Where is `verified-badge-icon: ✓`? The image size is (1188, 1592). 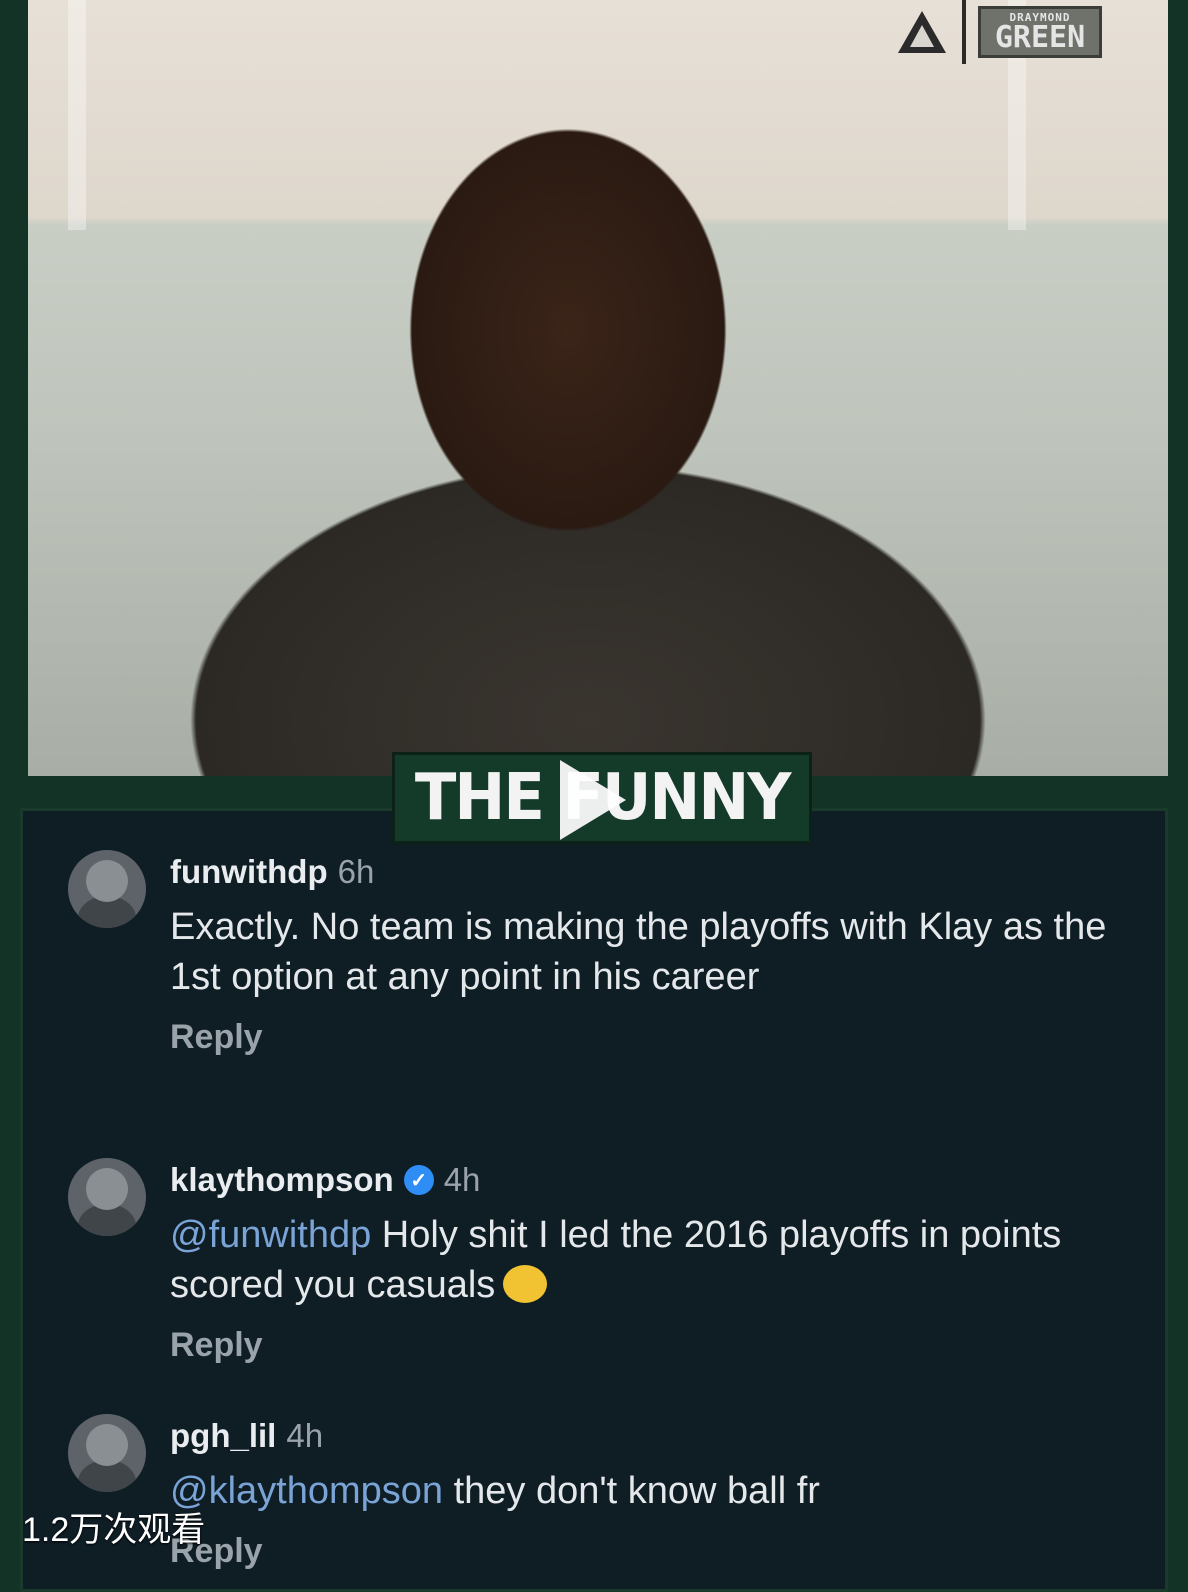
verified-badge-icon: ✓ is located at coordinates (418, 1180).